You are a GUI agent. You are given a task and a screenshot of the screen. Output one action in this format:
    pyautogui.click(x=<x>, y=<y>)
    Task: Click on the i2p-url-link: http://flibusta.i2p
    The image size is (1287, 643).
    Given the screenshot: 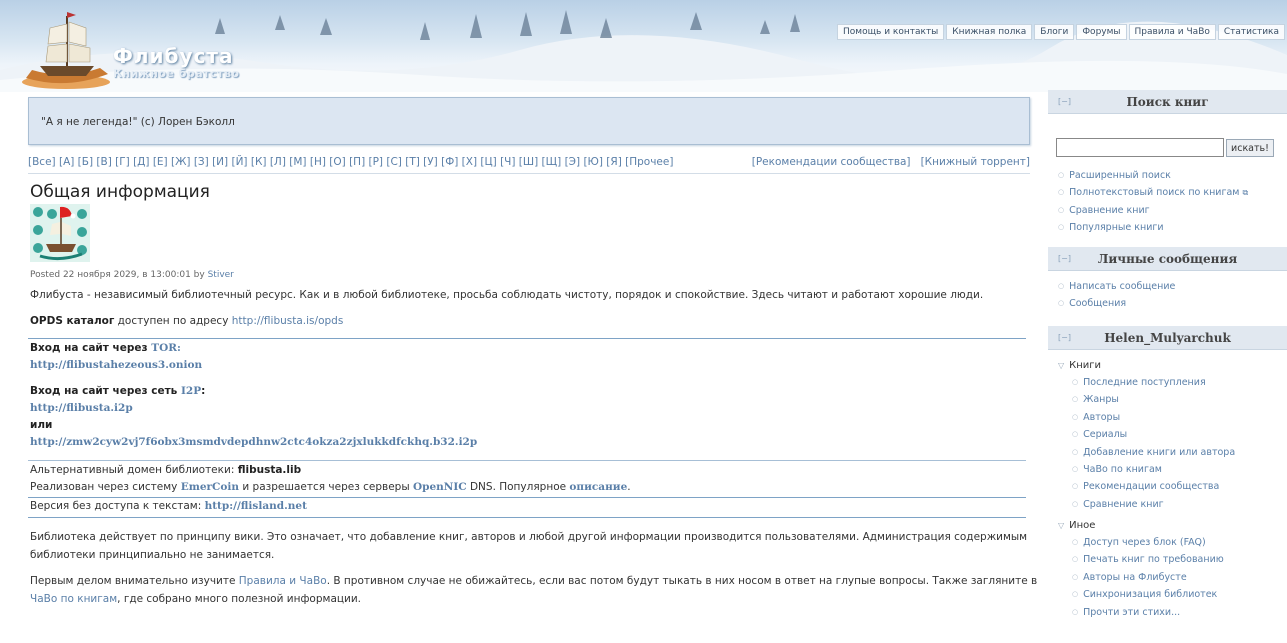 What is the action you would take?
    pyautogui.click(x=81, y=408)
    